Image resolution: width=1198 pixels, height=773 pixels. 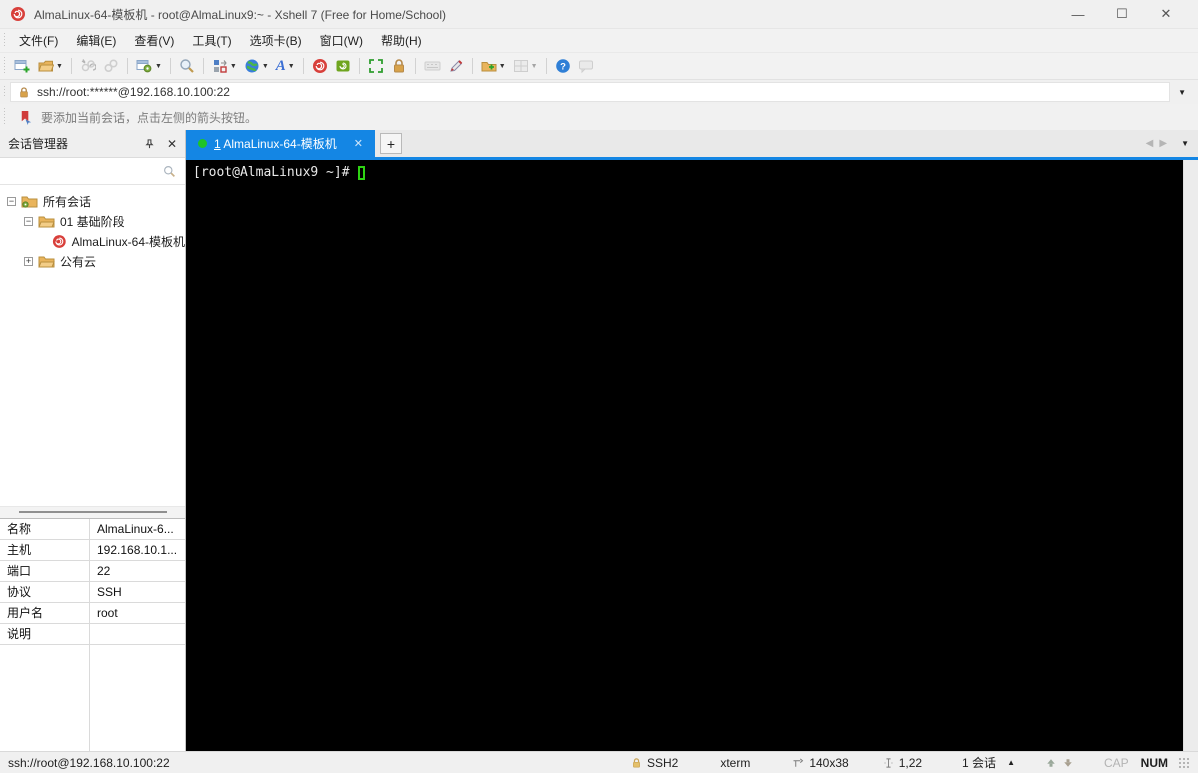 What do you see at coordinates (45, 633) in the screenshot?
I see `prop-description-label: 说明` at bounding box center [45, 633].